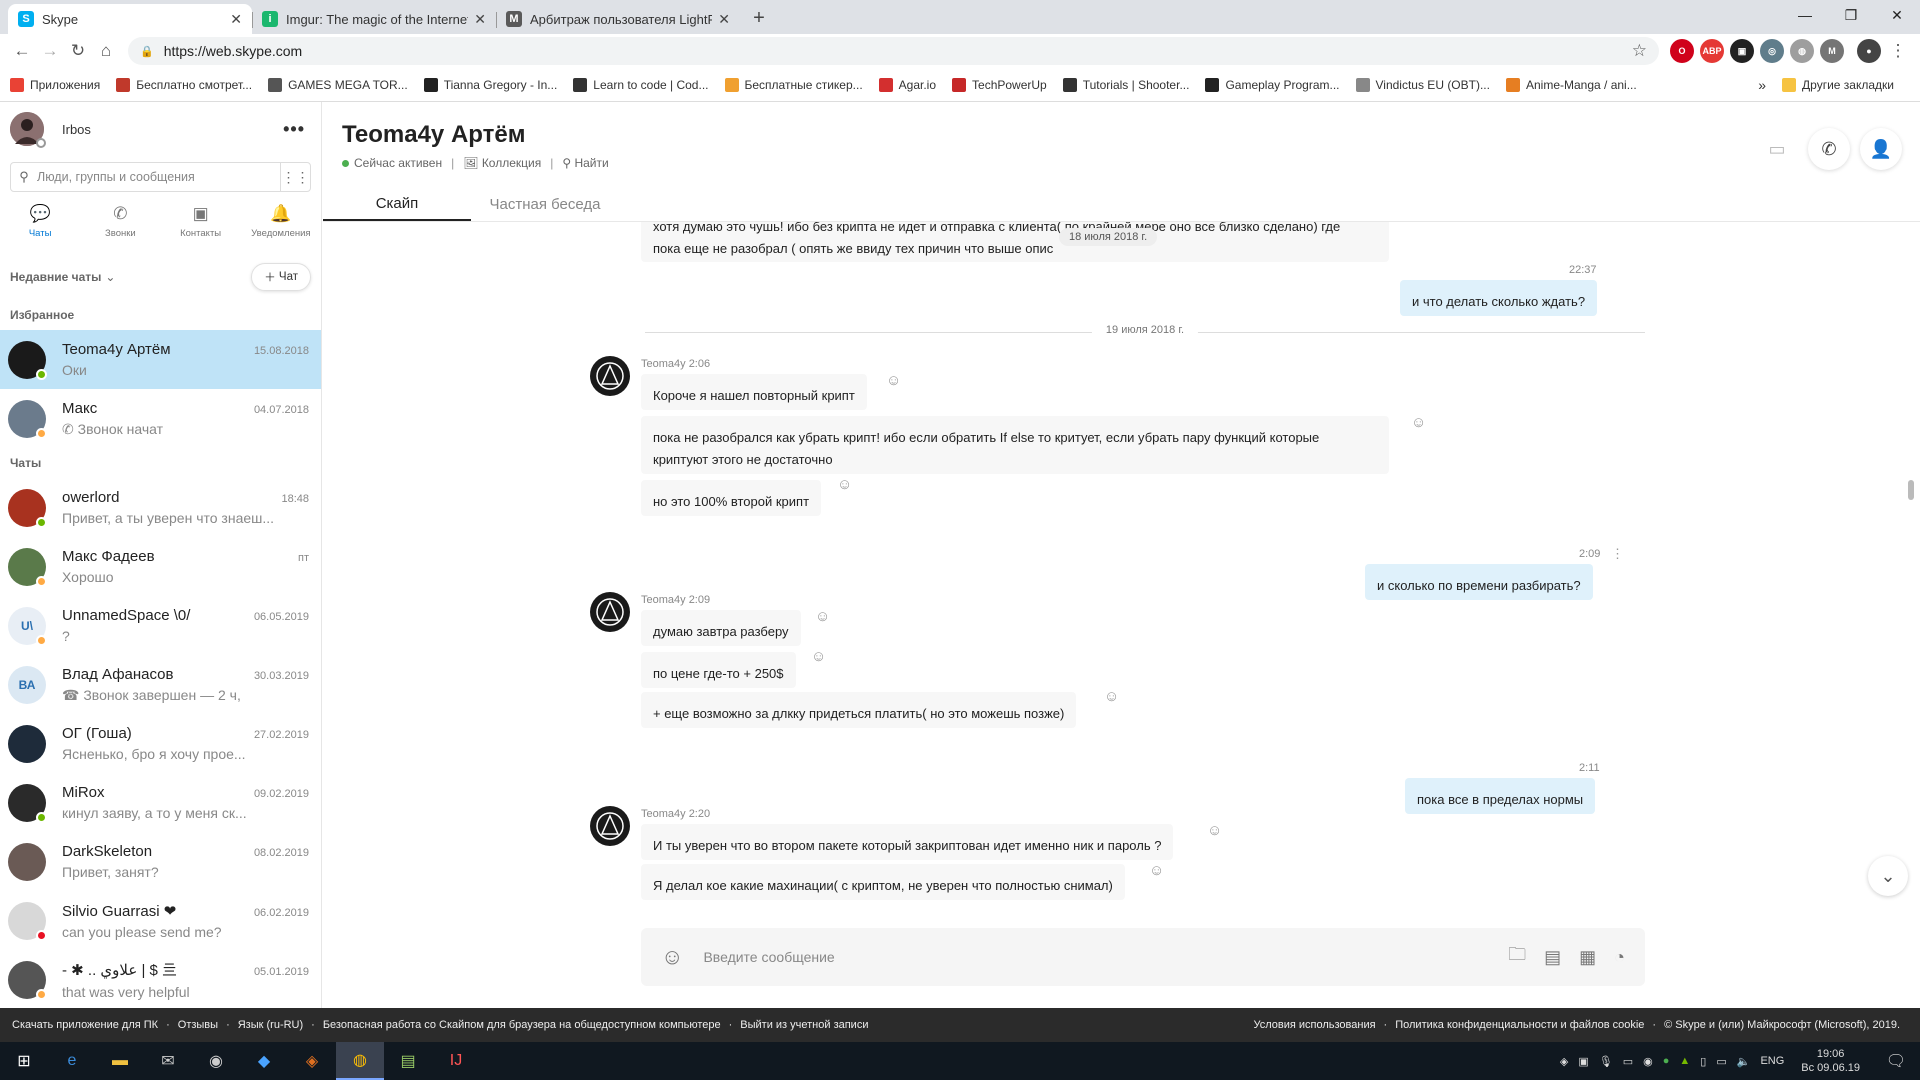  What do you see at coordinates (160, 359) in the screenshot?
I see `chat-list-item: Teoma4y Артём 15.08.2018 Оки` at bounding box center [160, 359].